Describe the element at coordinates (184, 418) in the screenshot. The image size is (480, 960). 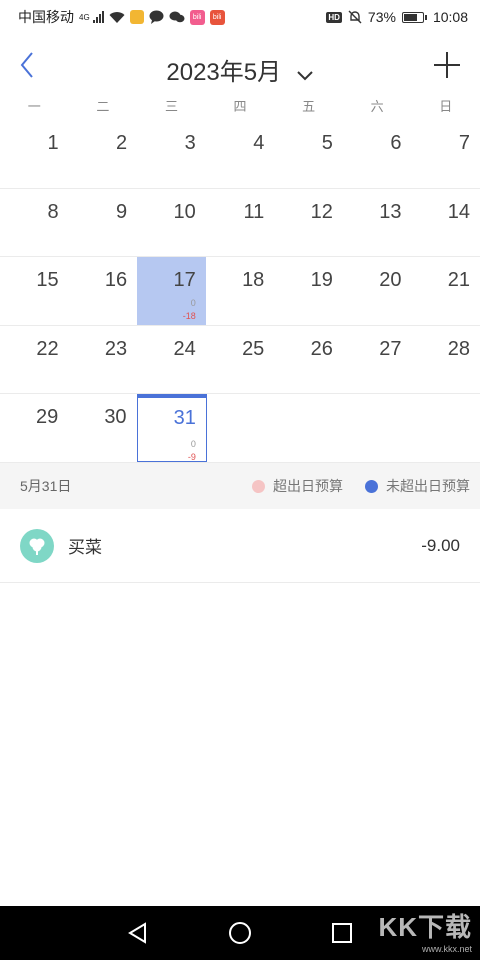
I see `day-number: 31` at that location.